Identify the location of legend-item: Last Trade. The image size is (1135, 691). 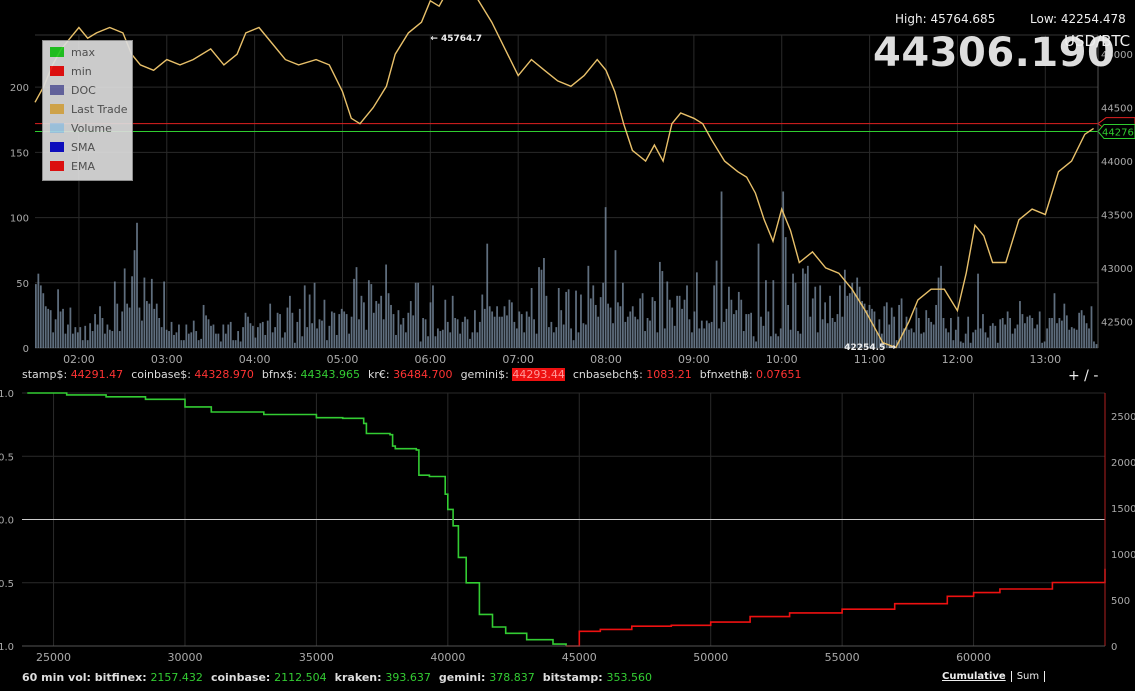
(89, 110).